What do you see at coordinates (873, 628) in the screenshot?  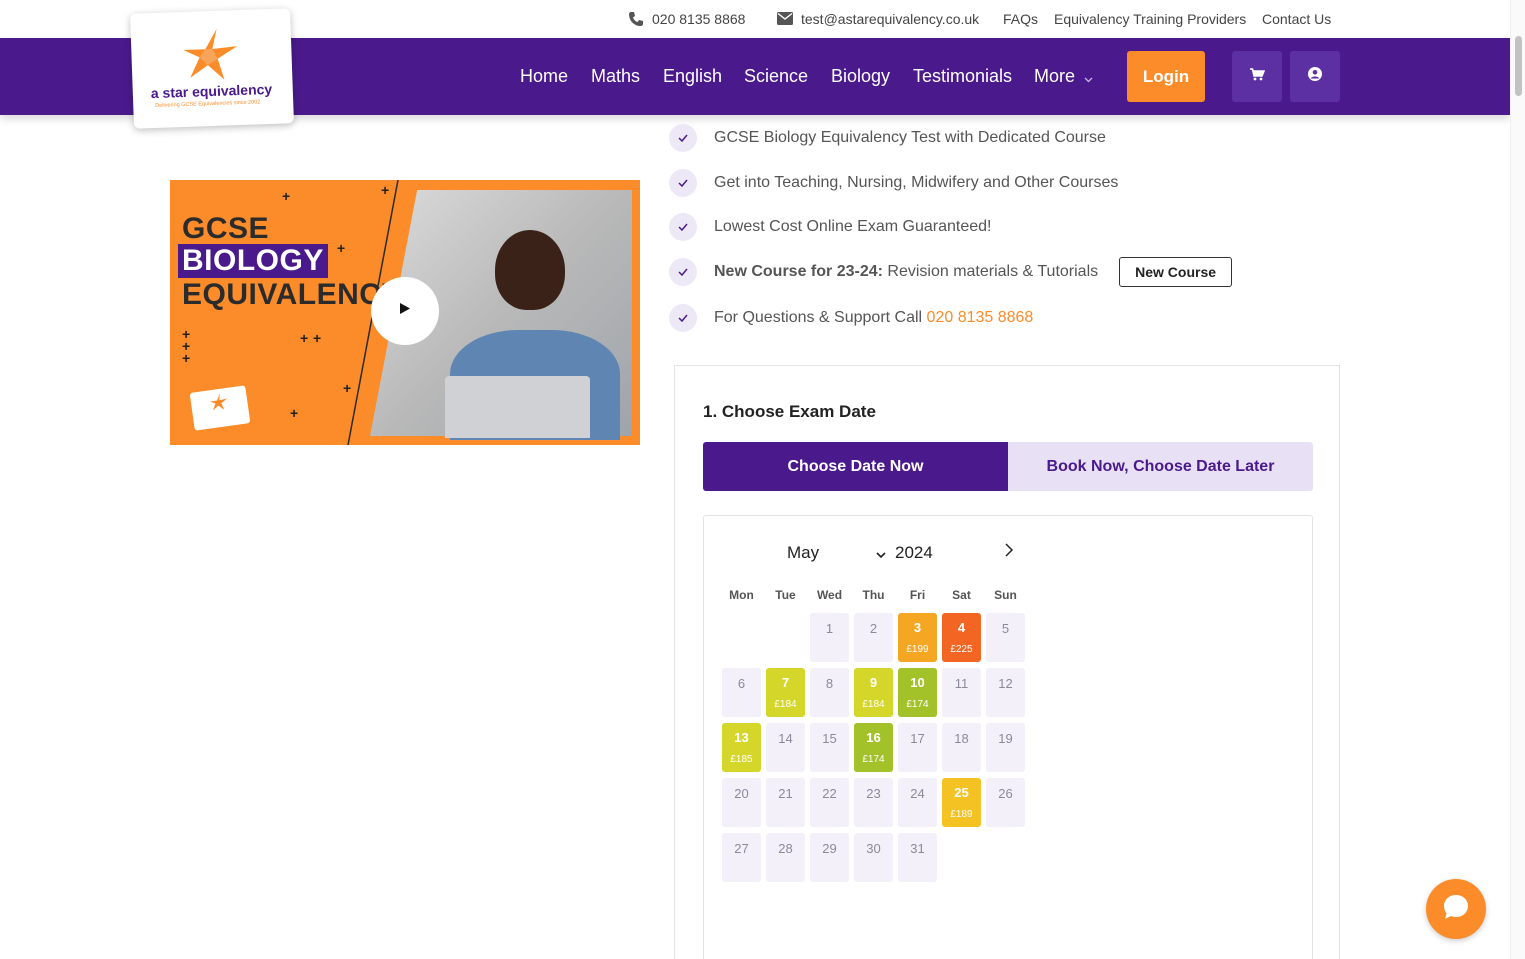 I see `day-number: 2` at bounding box center [873, 628].